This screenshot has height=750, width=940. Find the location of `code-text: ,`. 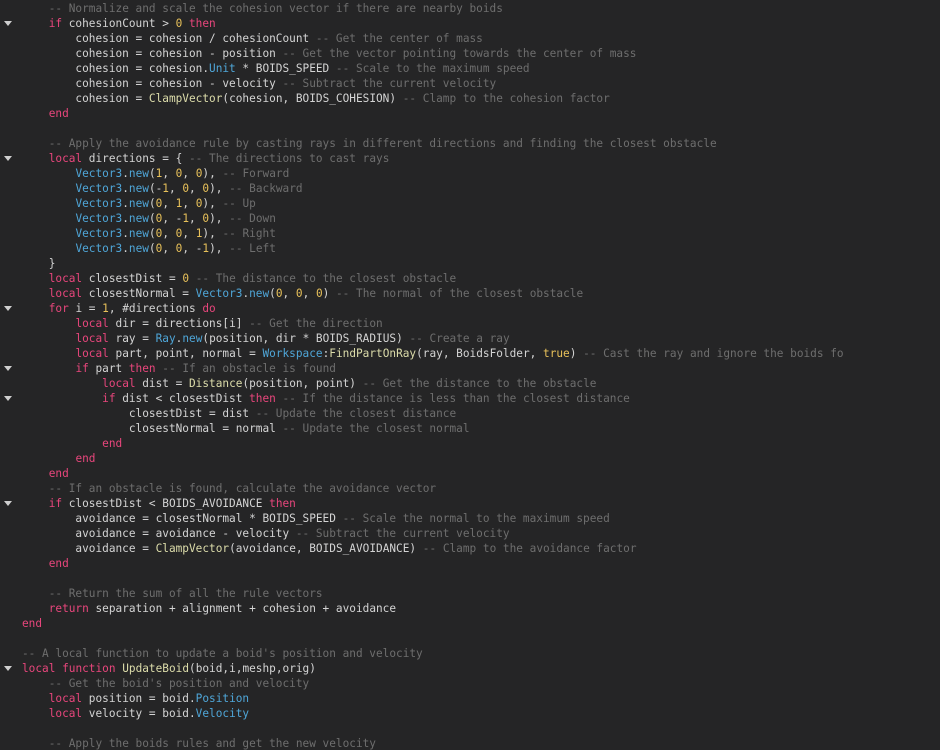

code-text: , is located at coordinates (189, 203).